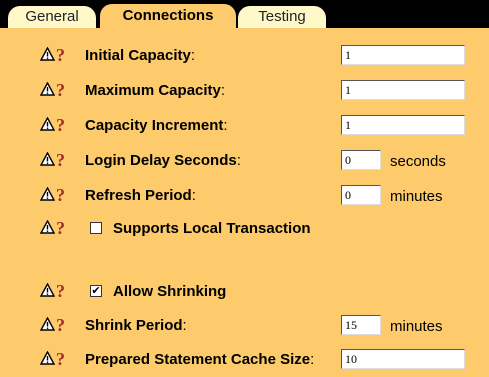 This screenshot has height=377, width=489. I want to click on prepared-statement-cache-input, so click(403, 359).